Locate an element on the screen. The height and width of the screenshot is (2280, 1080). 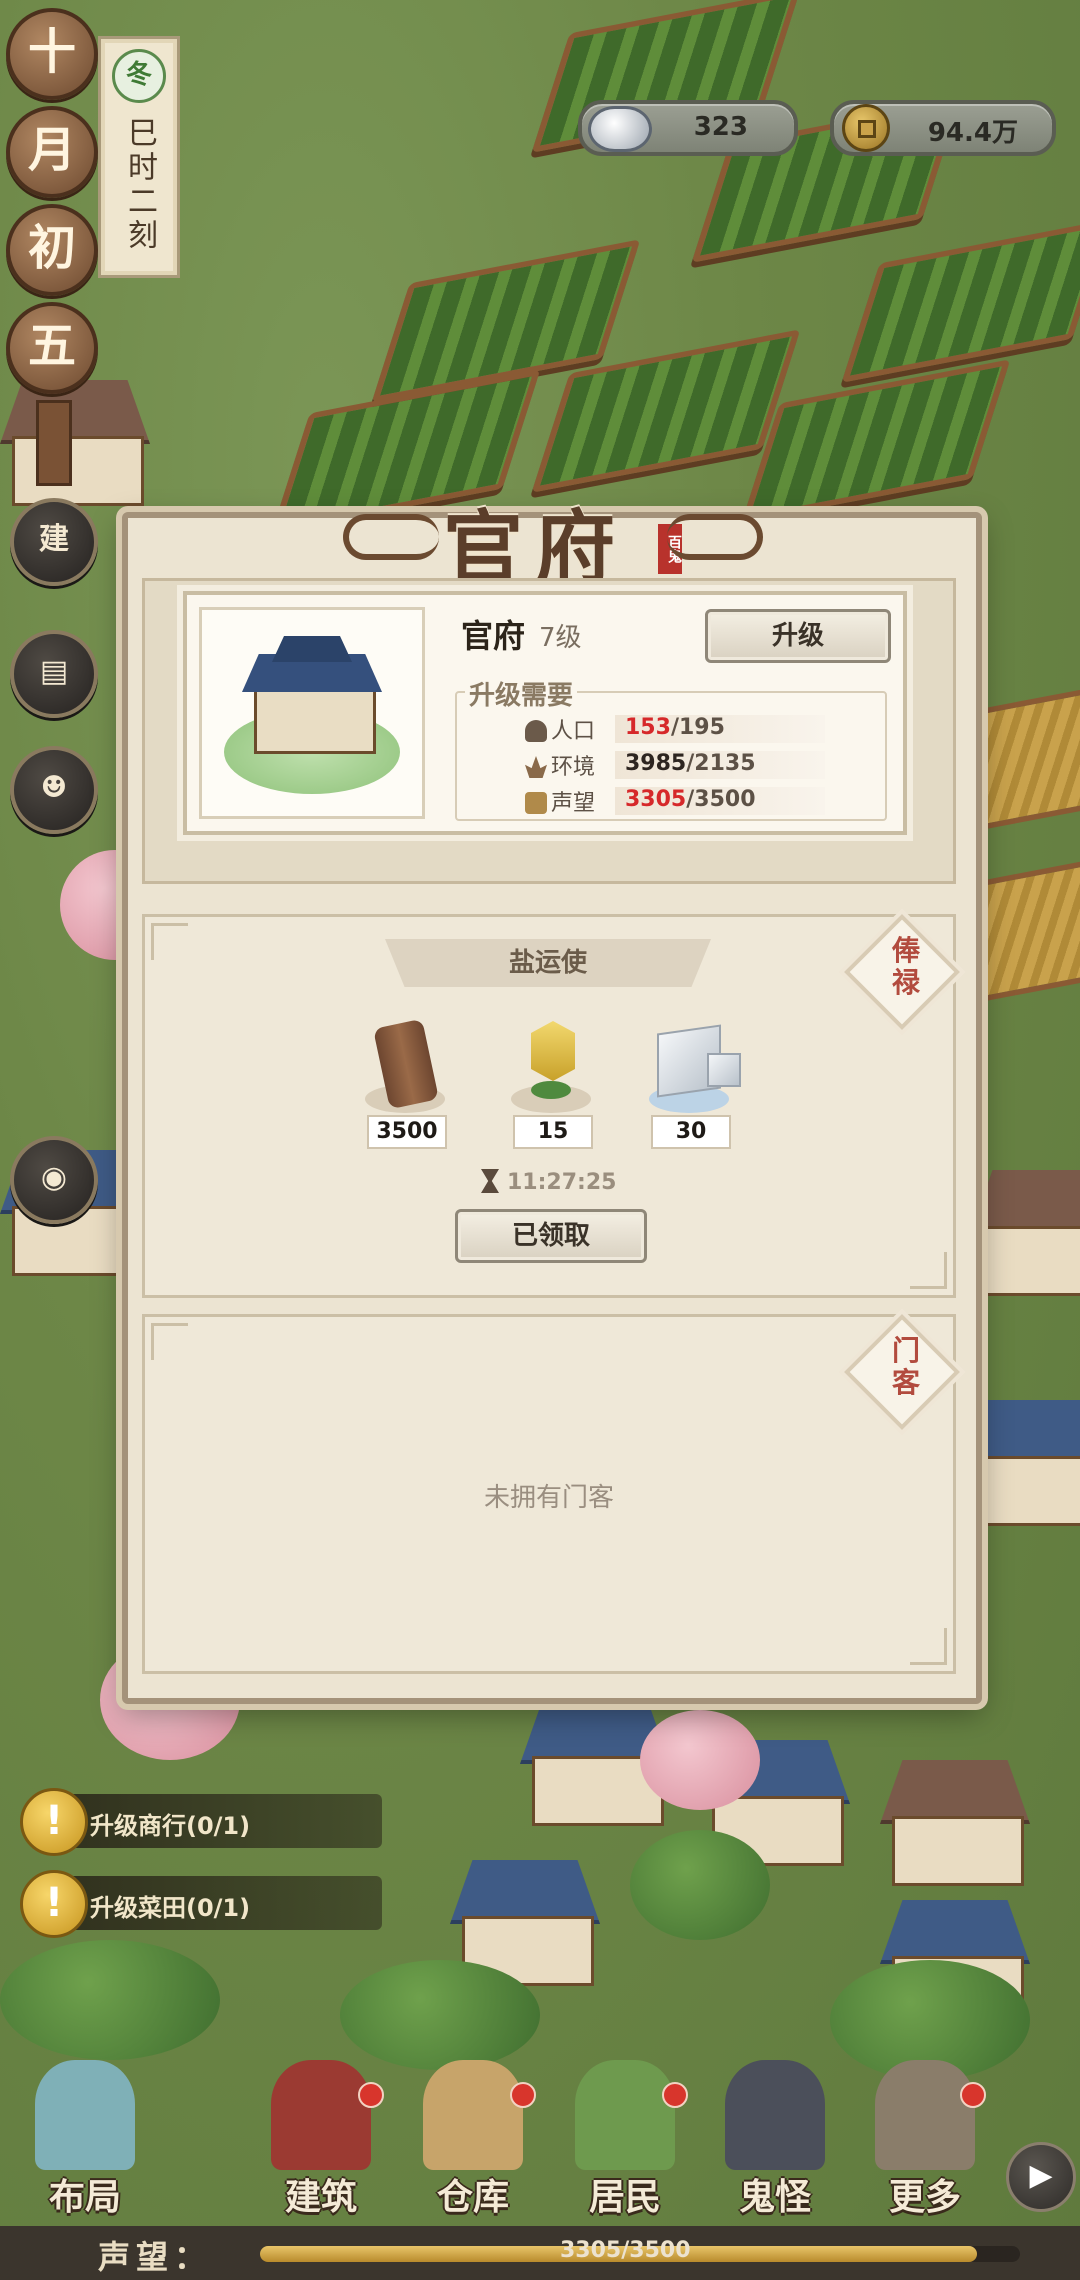
upgrade-button: 升级 is located at coordinates (798, 636).